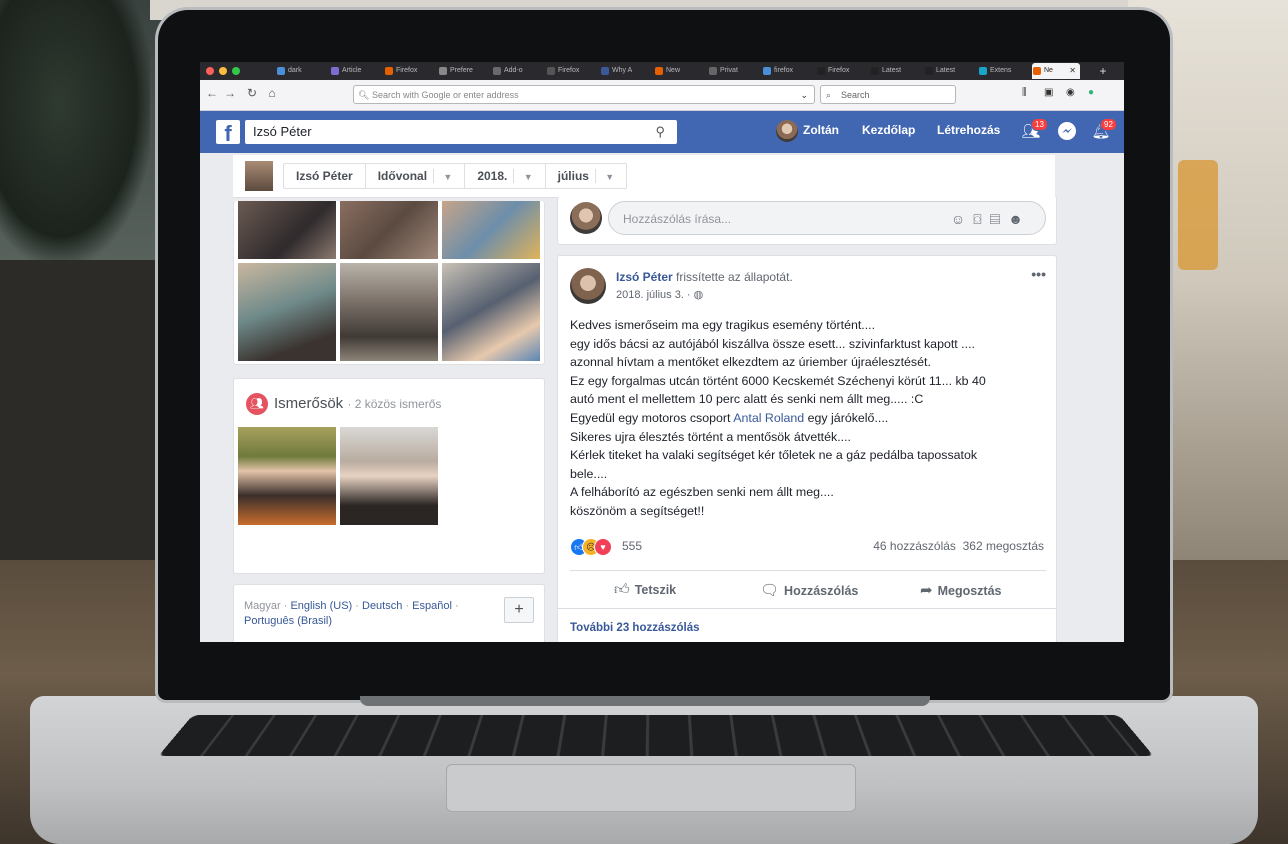 Image resolution: width=1288 pixels, height=844 pixels. Describe the element at coordinates (888, 94) in the screenshot. I see `search-input: ⌕ Search` at that location.